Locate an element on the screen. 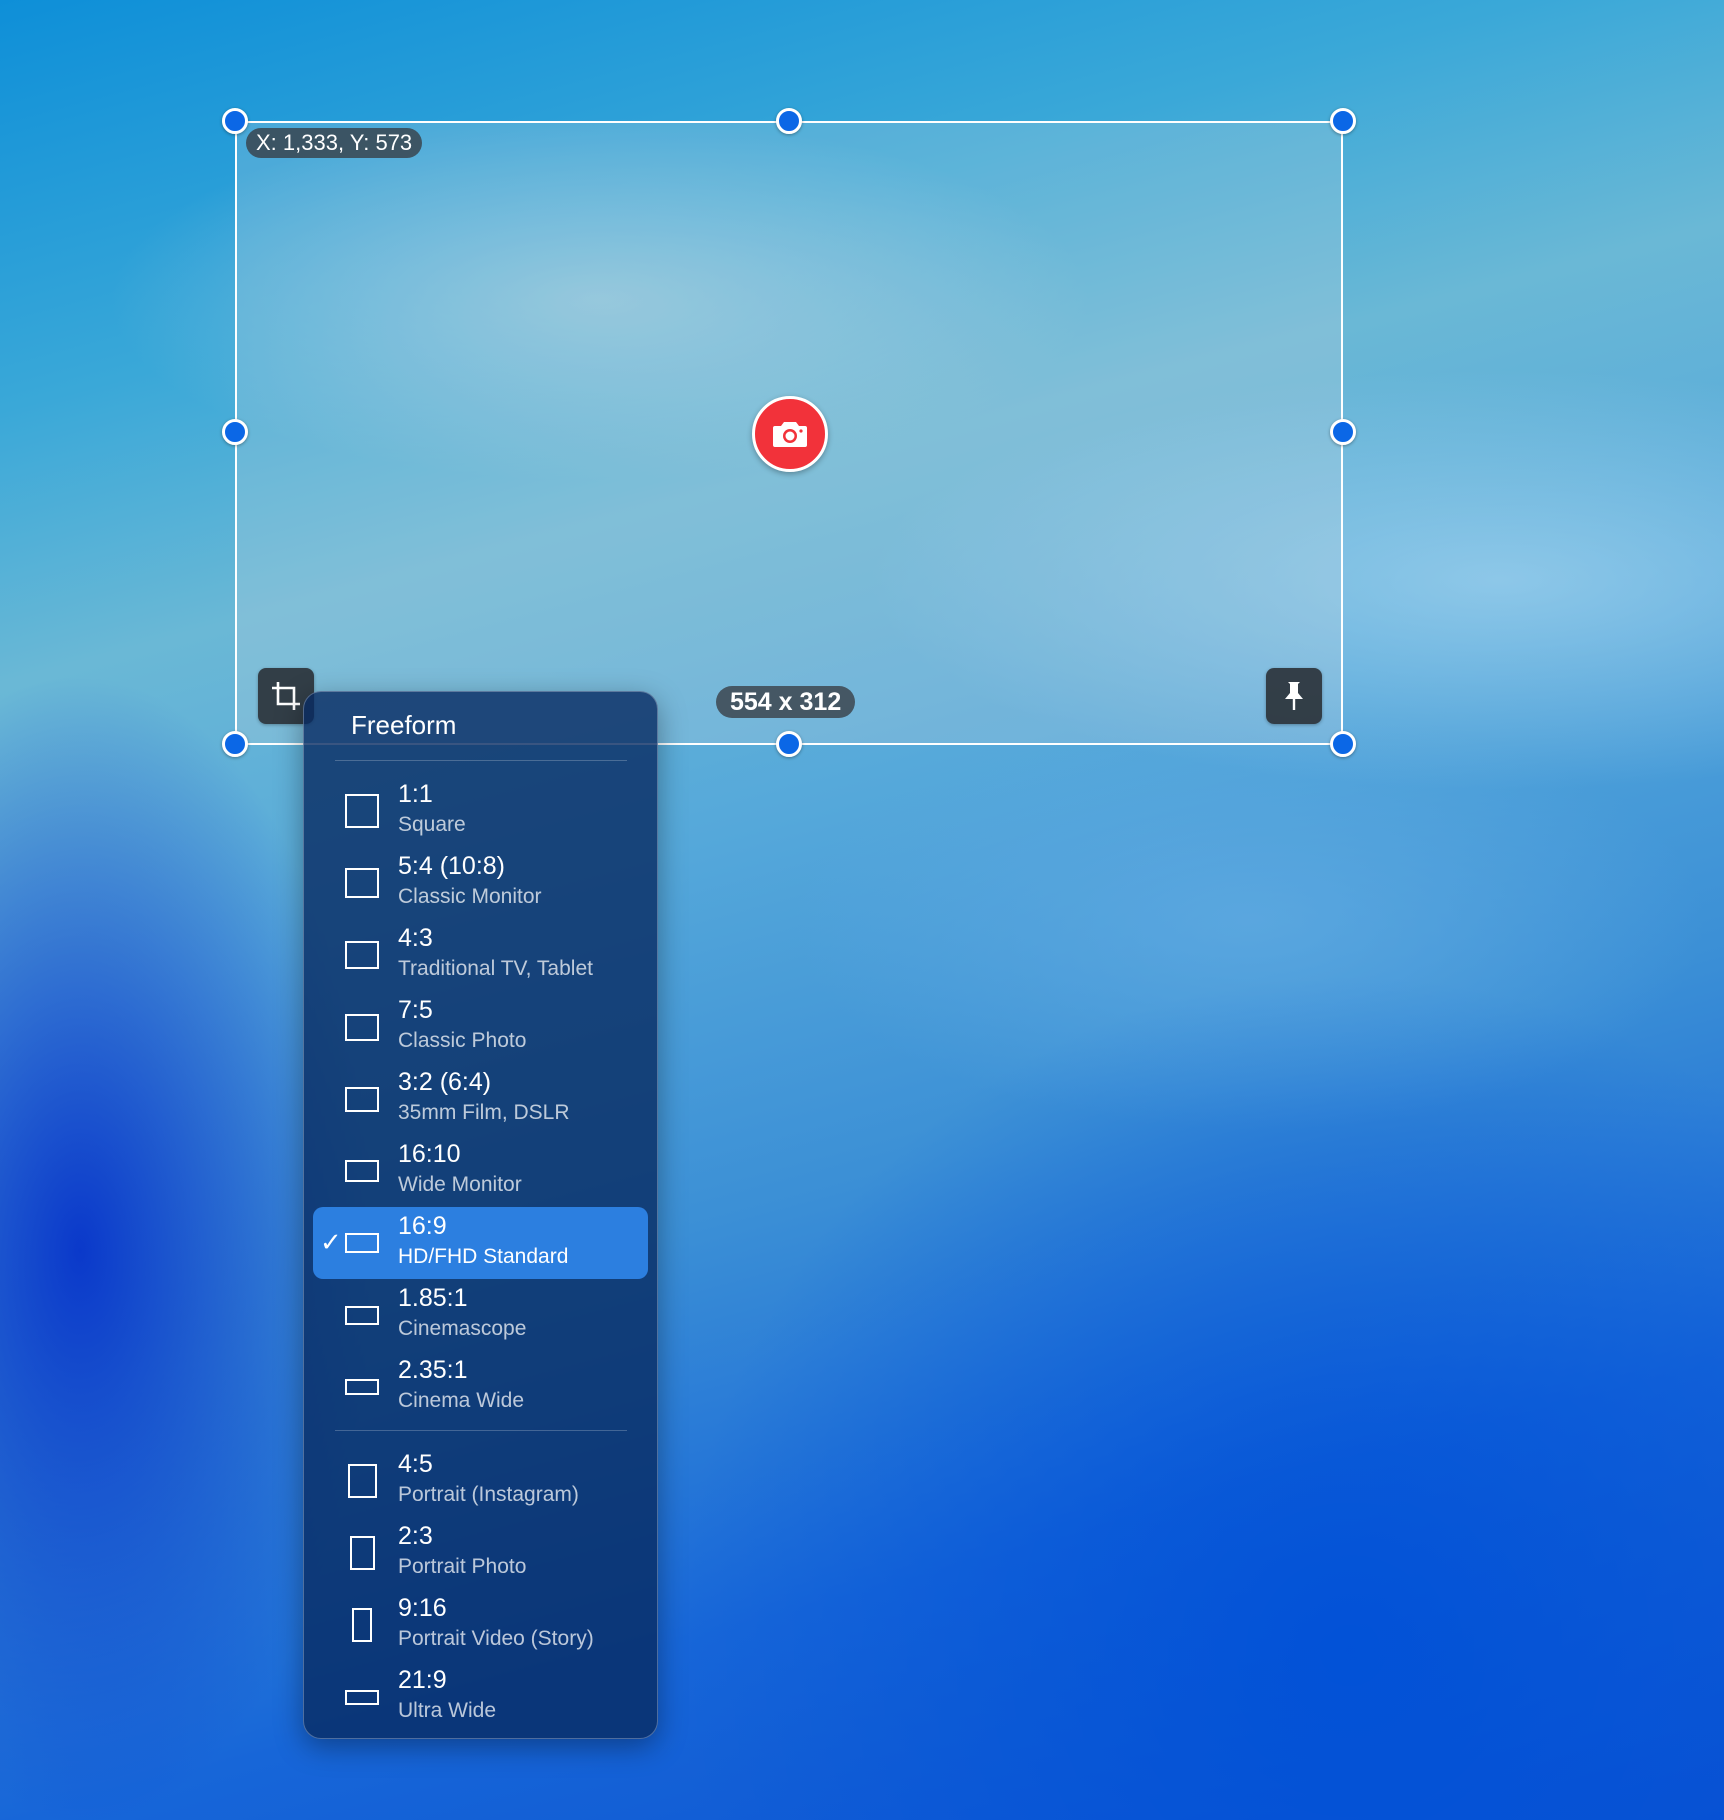 The height and width of the screenshot is (1820, 1724). freeform-label: Freeform is located at coordinates (404, 725).